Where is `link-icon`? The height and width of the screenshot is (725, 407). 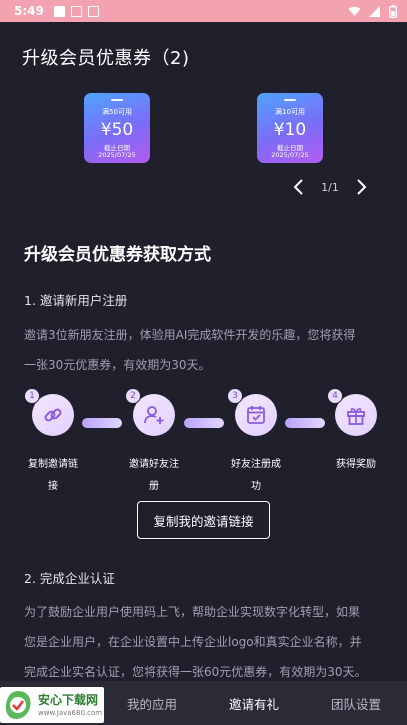
link-icon is located at coordinates (53, 415).